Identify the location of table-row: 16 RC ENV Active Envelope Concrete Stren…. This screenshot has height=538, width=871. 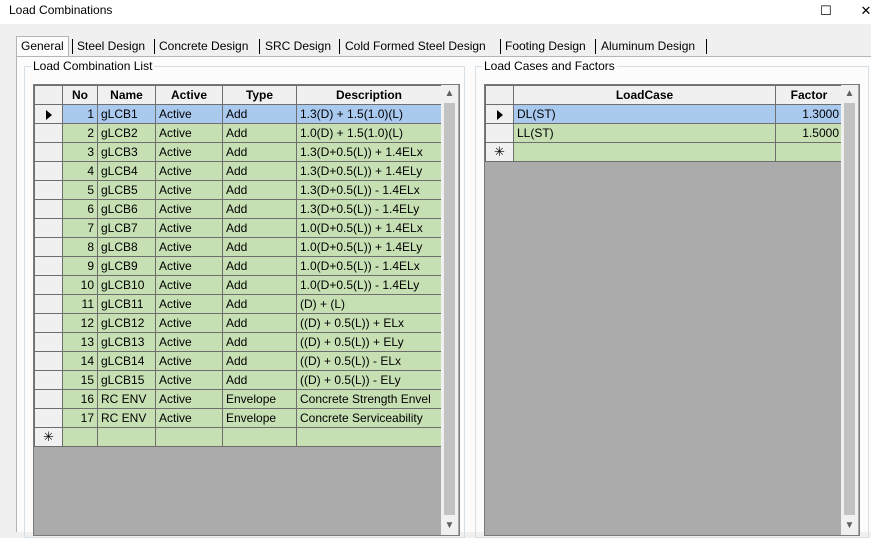
(238, 399).